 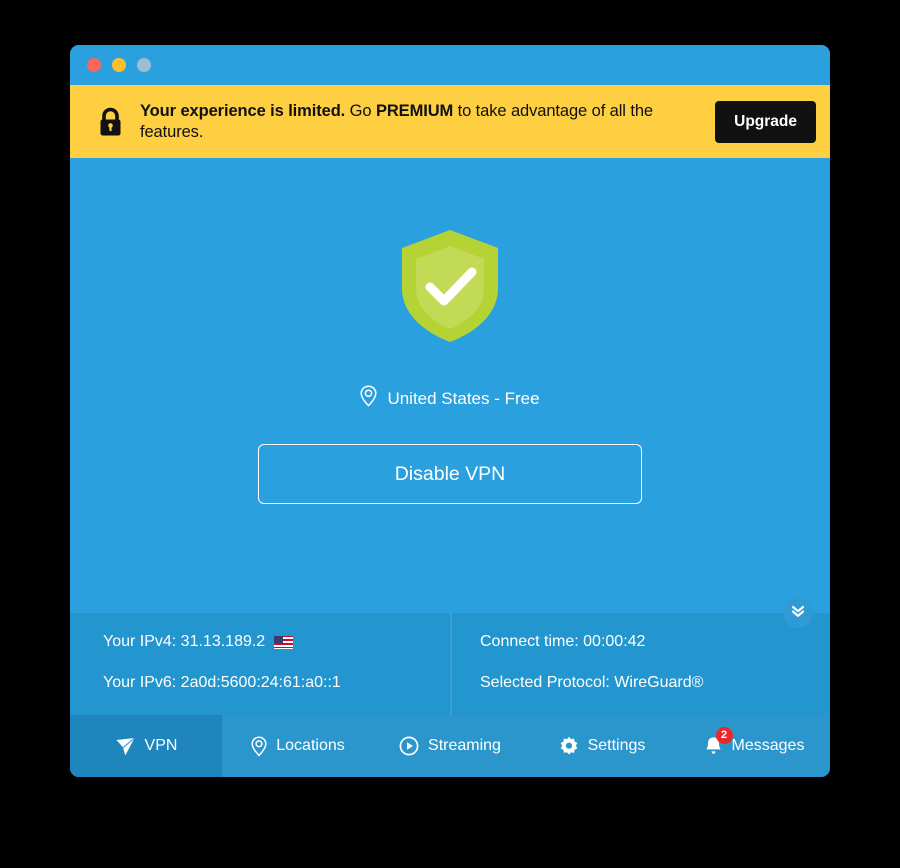 I want to click on nav-item-streaming: Streaming, so click(x=450, y=746).